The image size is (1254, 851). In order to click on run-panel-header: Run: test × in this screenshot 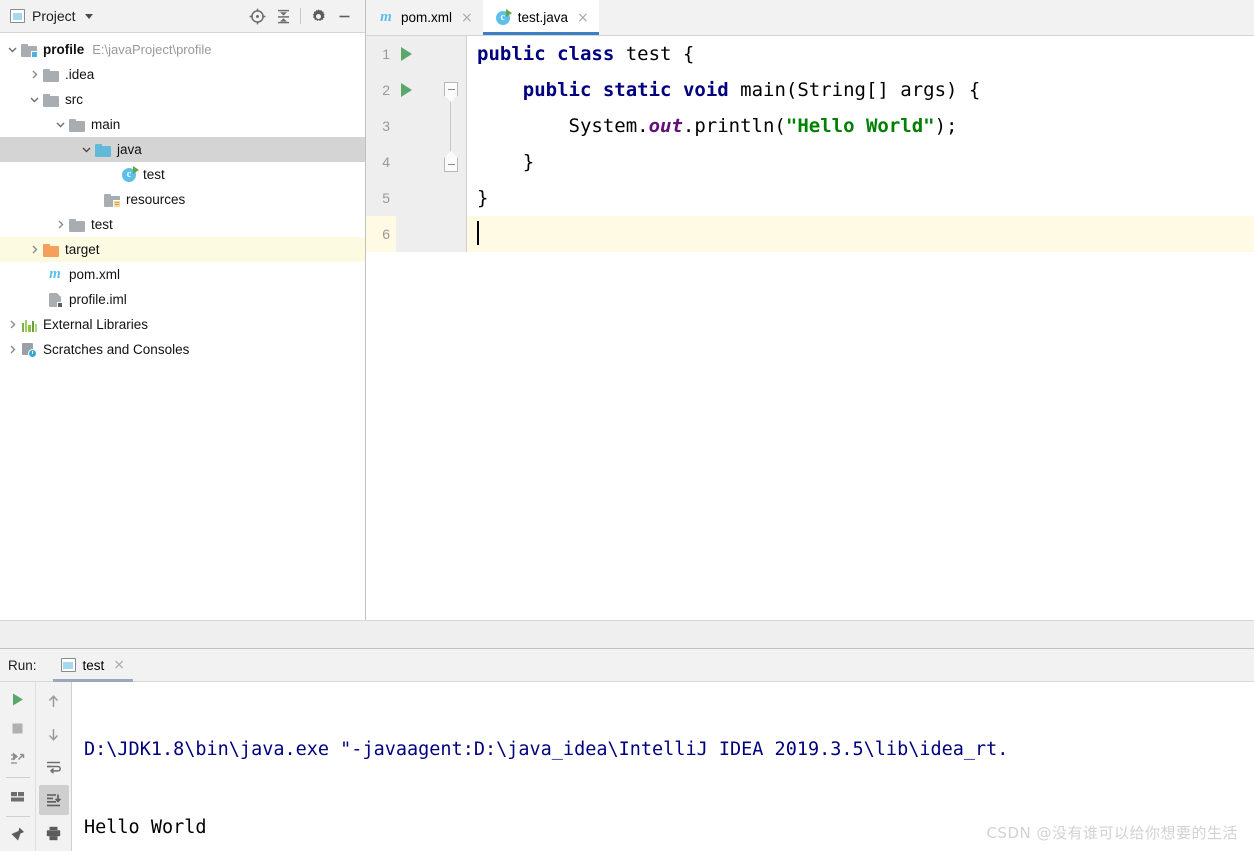, I will do `click(627, 665)`.